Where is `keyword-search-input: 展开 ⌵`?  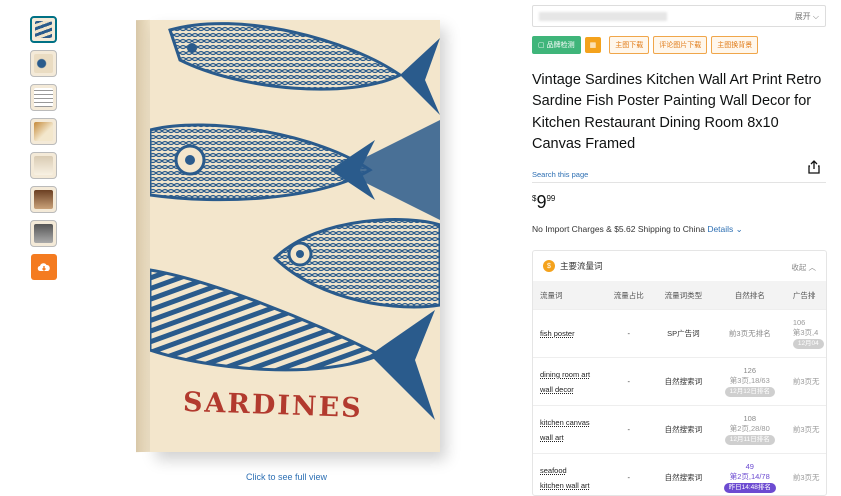 keyword-search-input: 展开 ⌵ is located at coordinates (679, 16).